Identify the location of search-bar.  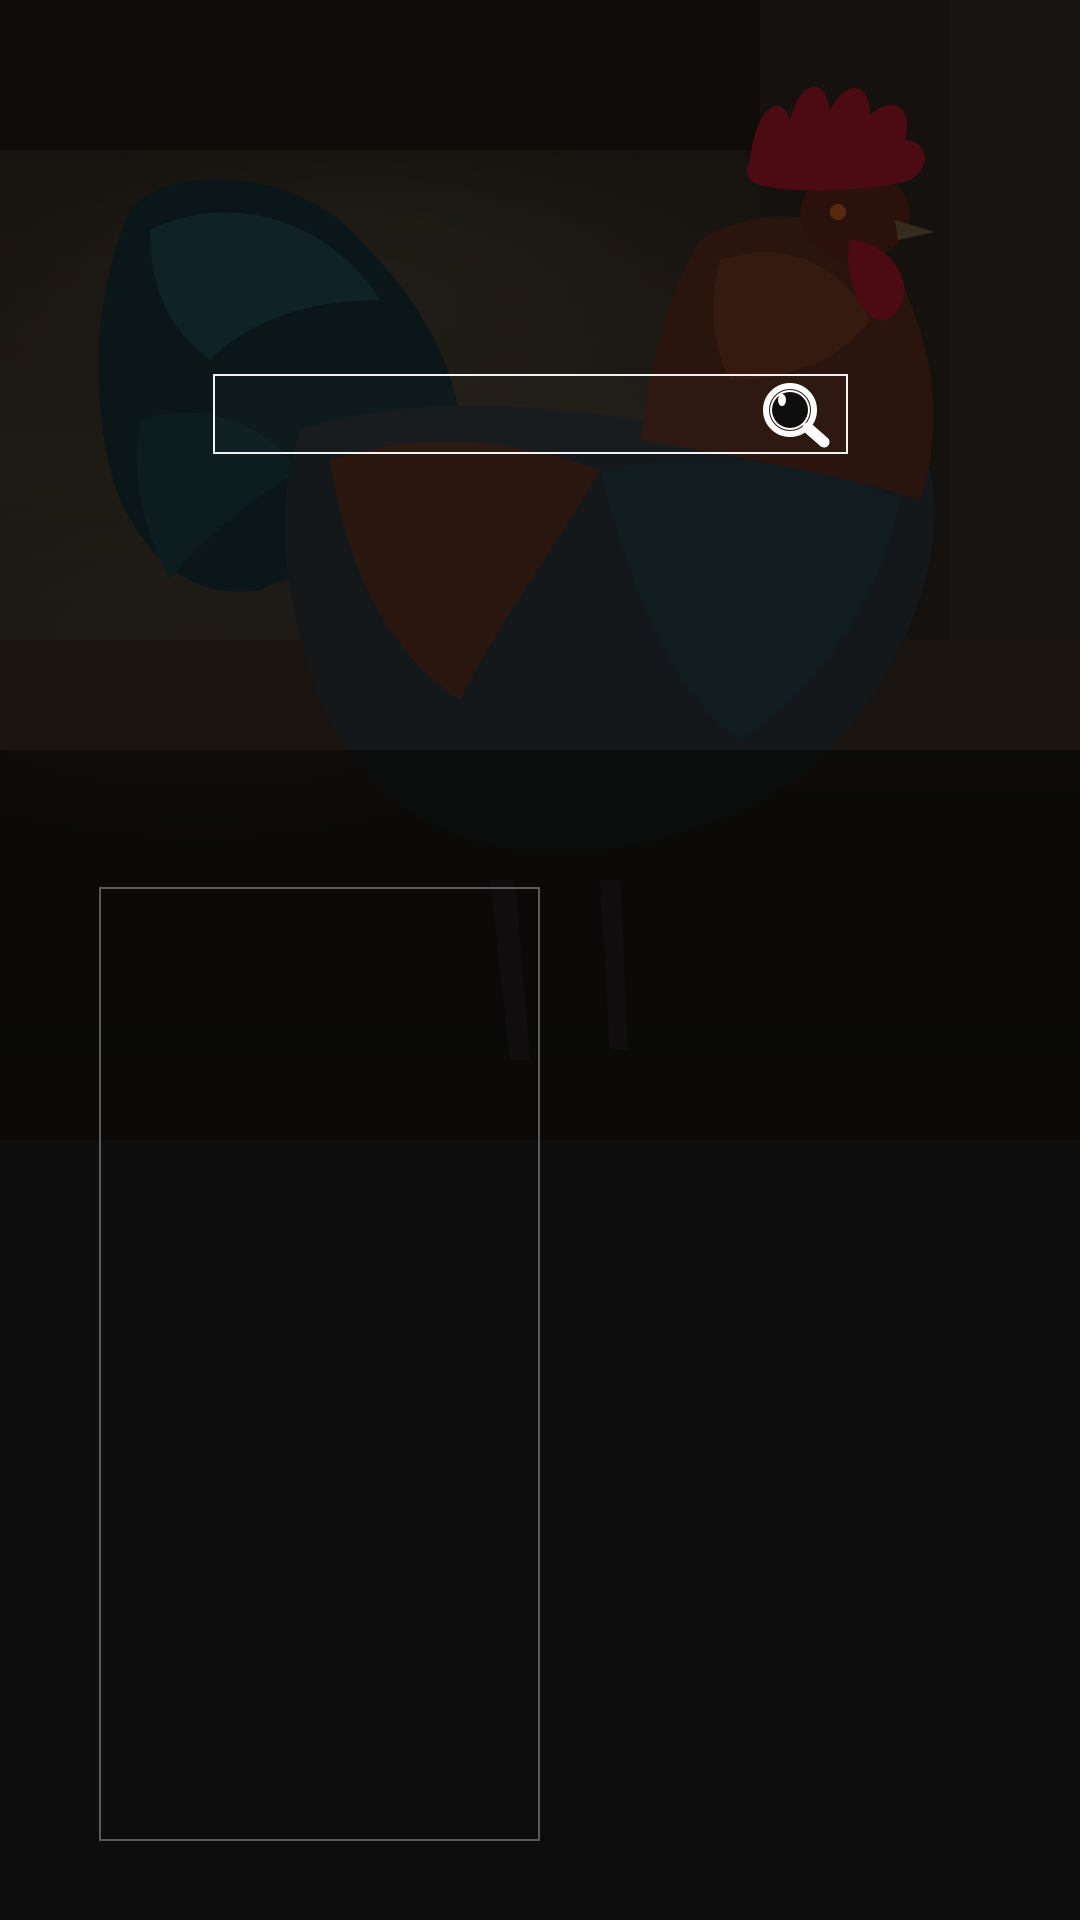
(530, 414).